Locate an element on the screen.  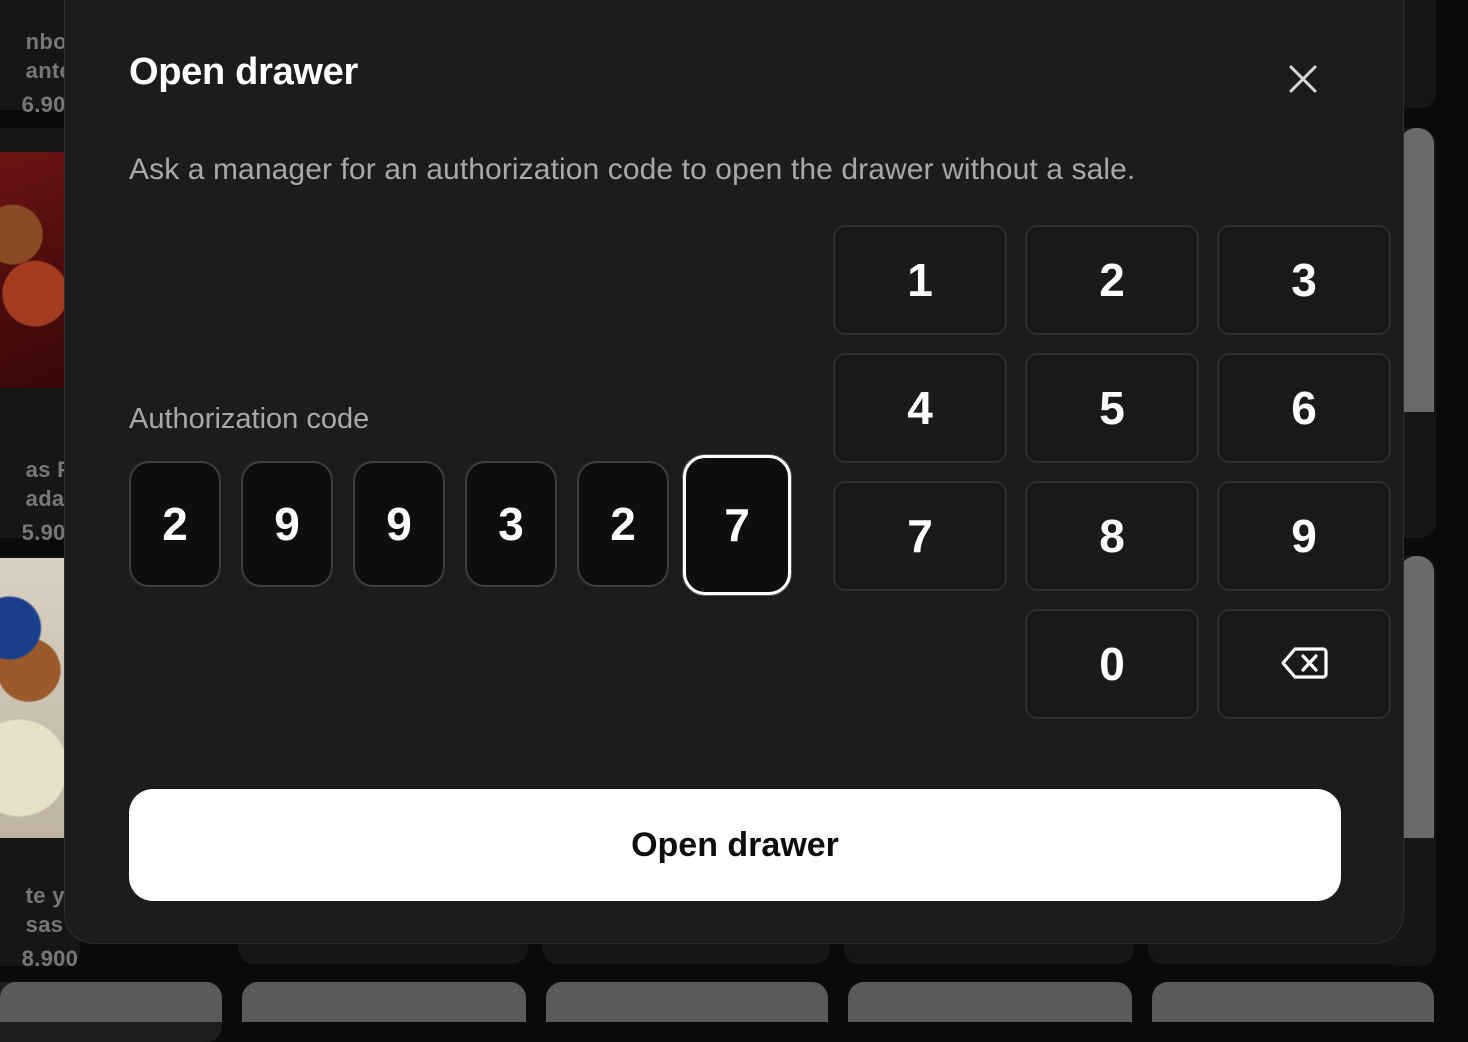
authorization-code-label: Authorization code is located at coordinates (249, 419).